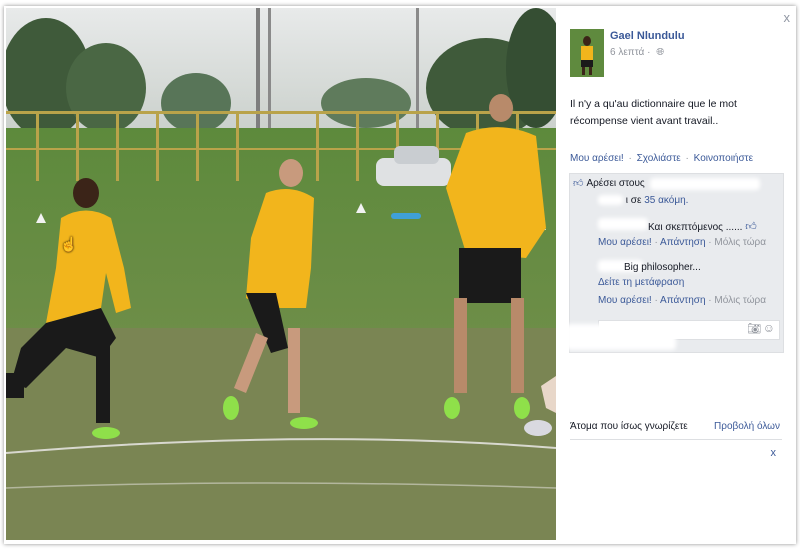 Image resolution: width=800 pixels, height=550 pixels. I want to click on likes-more-link: 35 ακόμη., so click(666, 200).